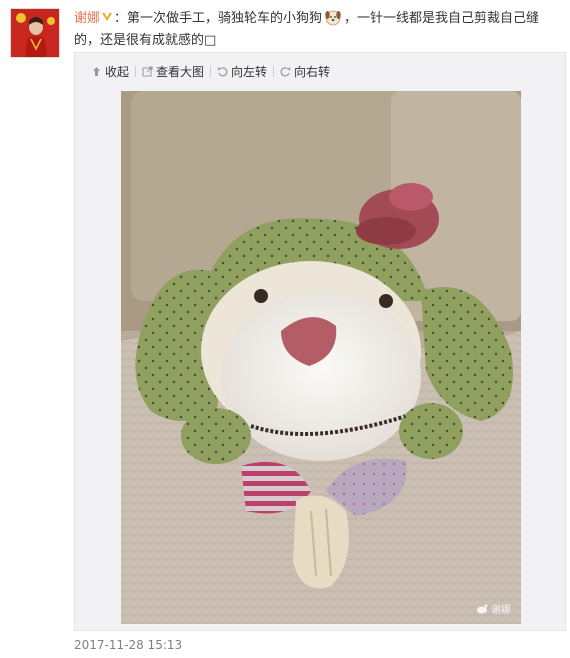 The image size is (570, 658). I want to click on avatar-image, so click(35, 33).